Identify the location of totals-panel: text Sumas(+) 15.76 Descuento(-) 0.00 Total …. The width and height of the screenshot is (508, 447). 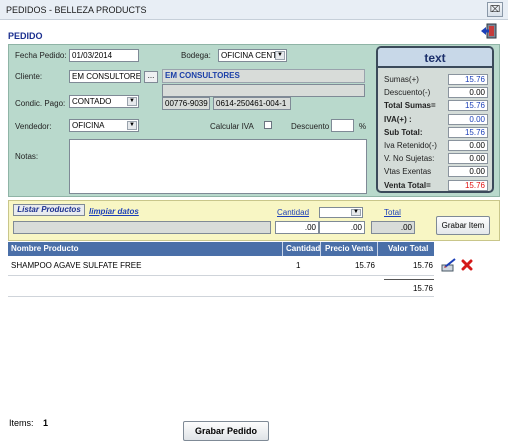
(435, 119).